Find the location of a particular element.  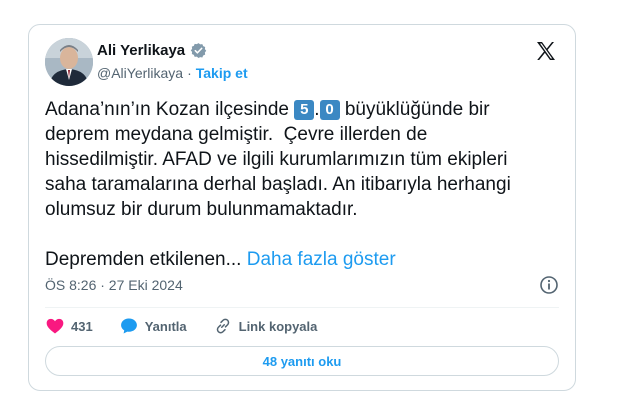

link-icon is located at coordinates (222, 326).